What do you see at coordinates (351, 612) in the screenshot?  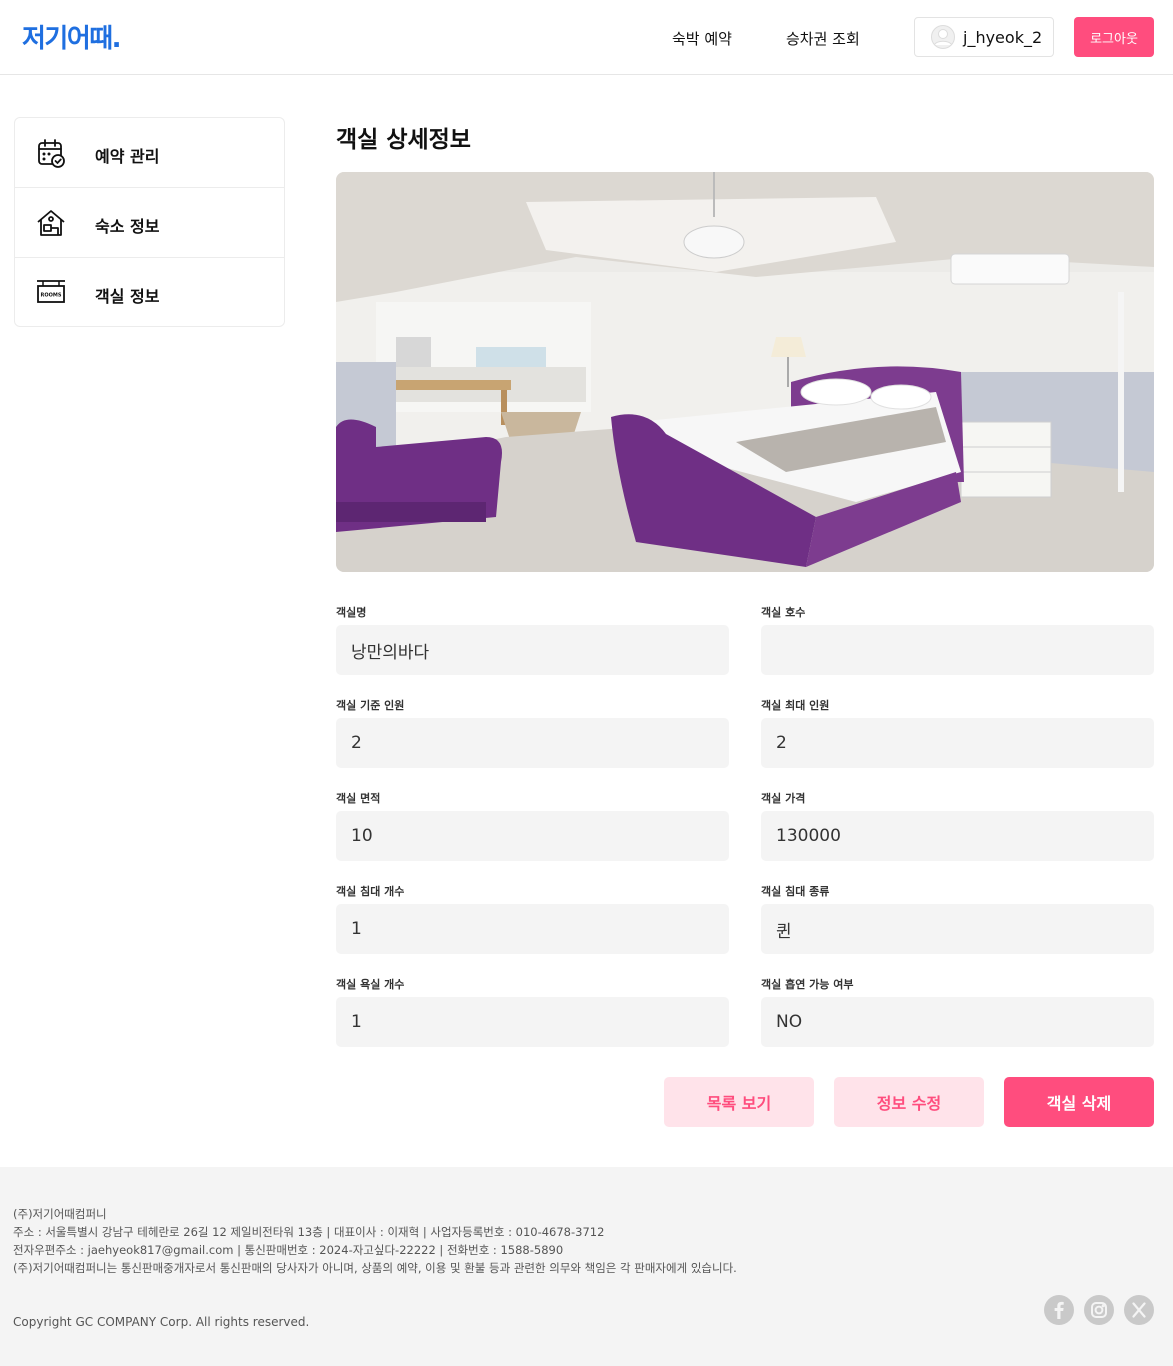 I see `room-name-label: 객실명` at bounding box center [351, 612].